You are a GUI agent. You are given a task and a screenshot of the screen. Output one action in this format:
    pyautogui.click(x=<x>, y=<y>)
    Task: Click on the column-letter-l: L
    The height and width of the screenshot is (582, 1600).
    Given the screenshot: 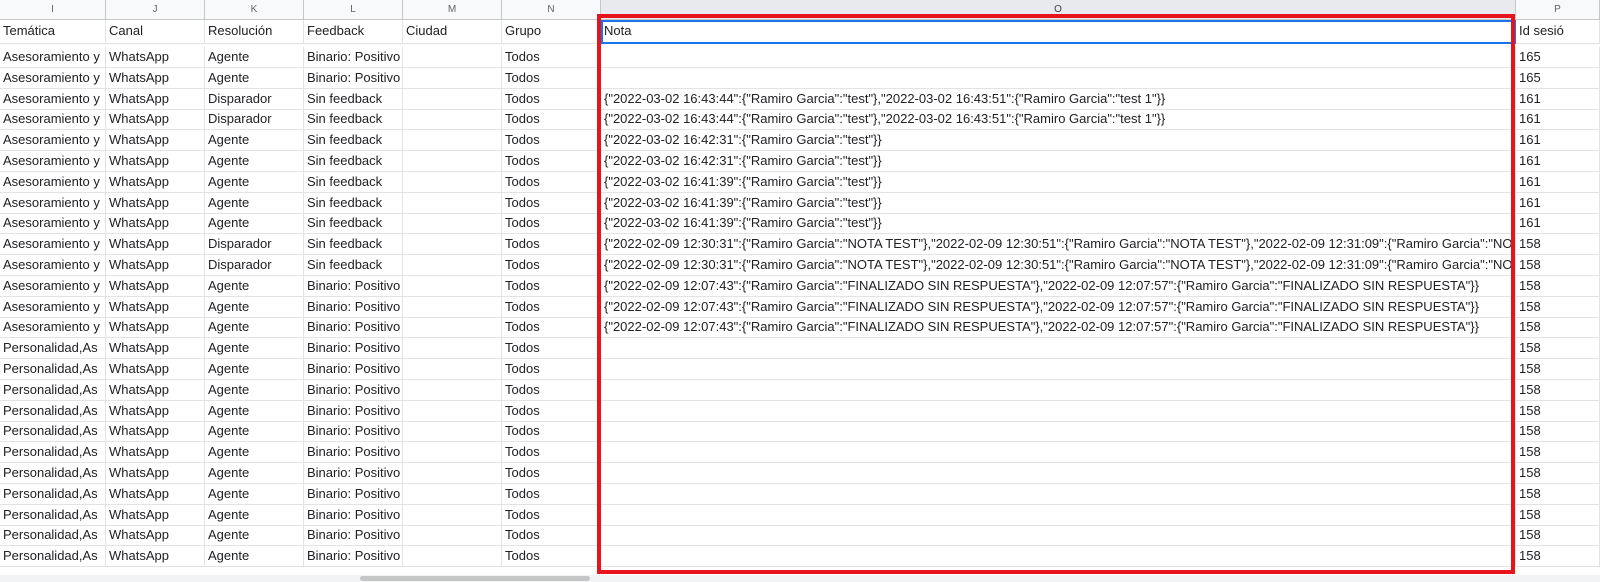 What is the action you would take?
    pyautogui.click(x=353, y=10)
    